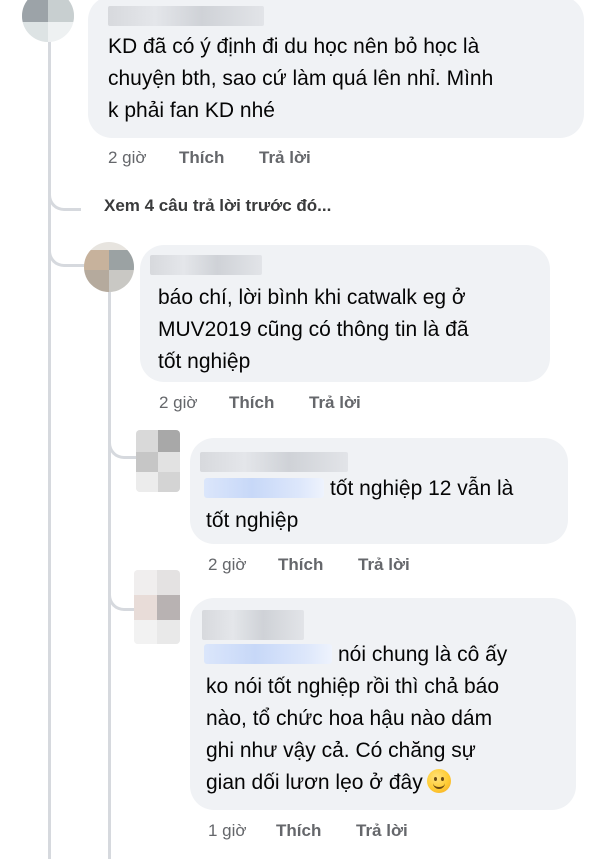 The height and width of the screenshot is (859, 600). What do you see at coordinates (314, 782) in the screenshot?
I see `comment-text-line: gian dối lươn lẹo ở đây` at bounding box center [314, 782].